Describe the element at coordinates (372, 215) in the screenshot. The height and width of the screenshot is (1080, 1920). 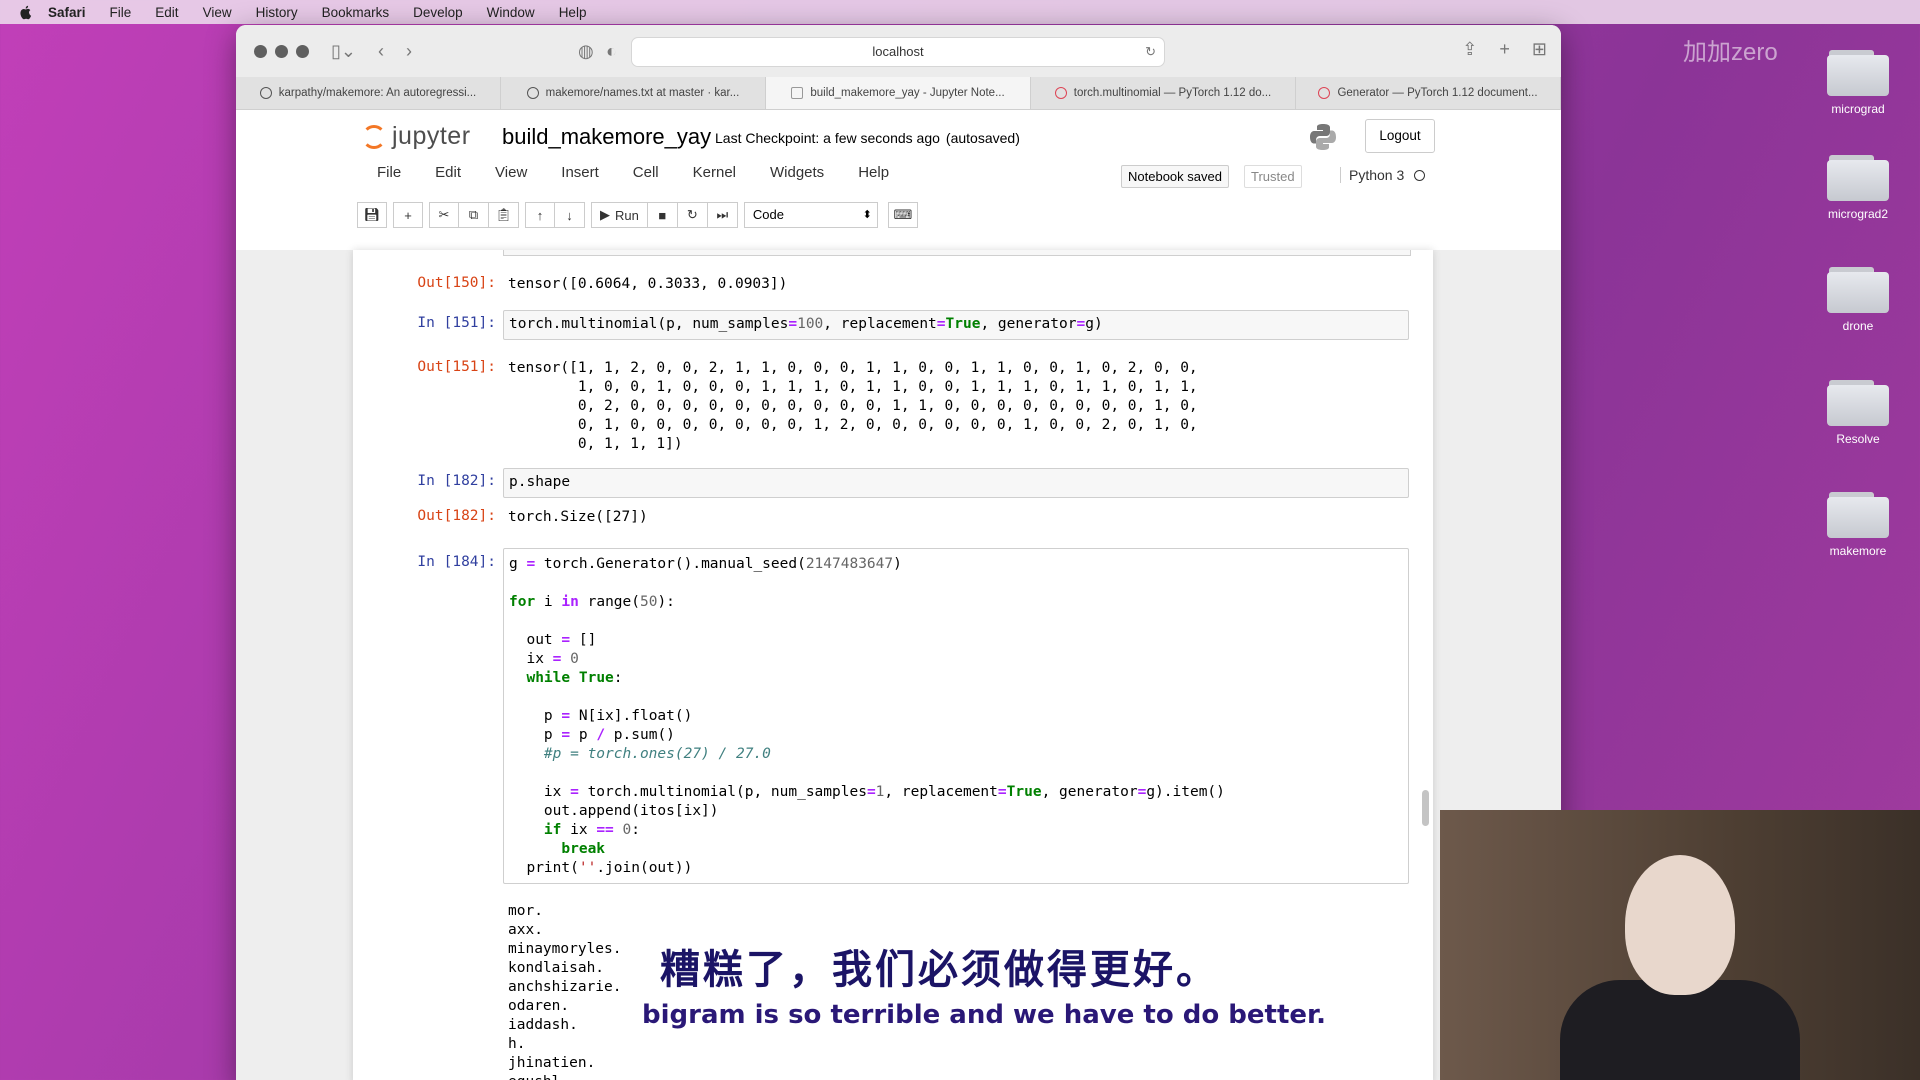
I see `save-icon: 💾︎` at that location.